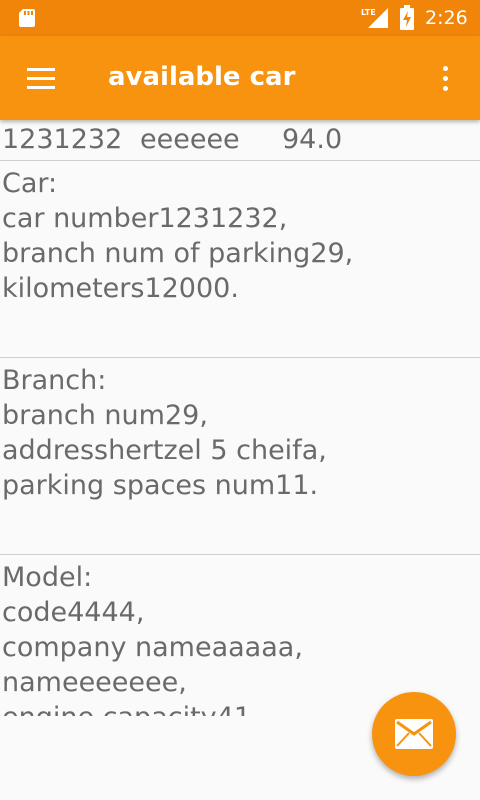  What do you see at coordinates (368, 12) in the screenshot?
I see `svg-text: LTE` at bounding box center [368, 12].